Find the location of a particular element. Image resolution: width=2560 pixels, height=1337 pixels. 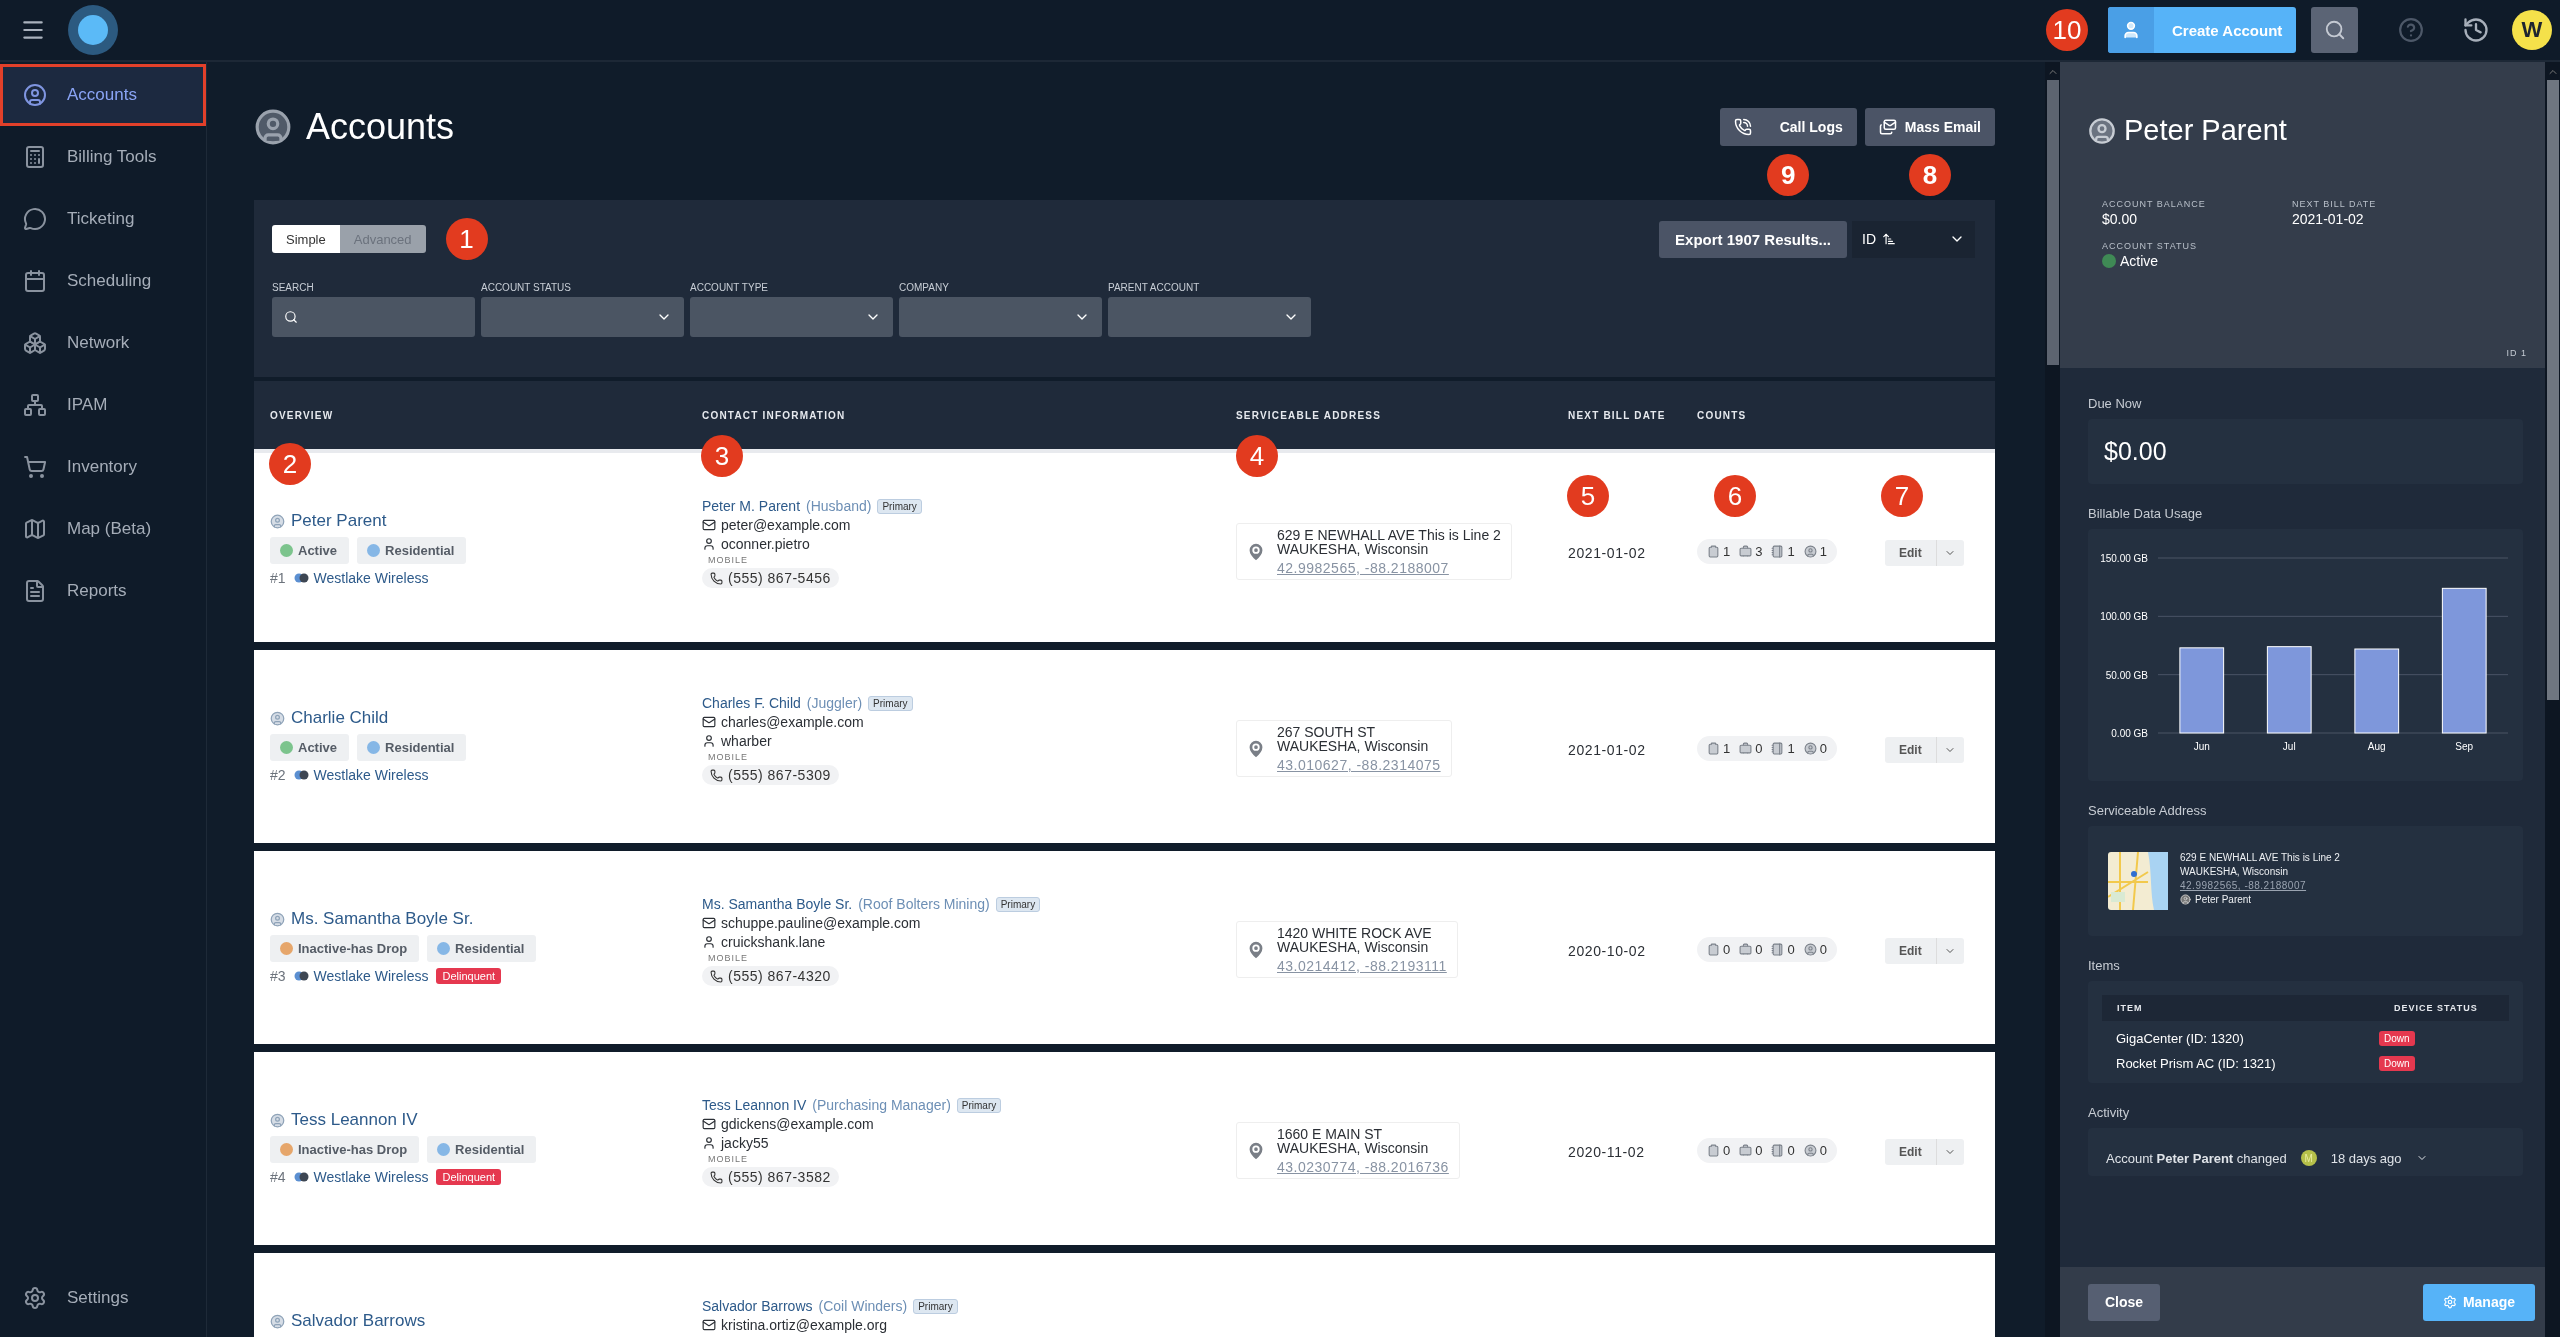

coordinates-link: 42.9982565, -88.2188007 is located at coordinates (2260, 885).